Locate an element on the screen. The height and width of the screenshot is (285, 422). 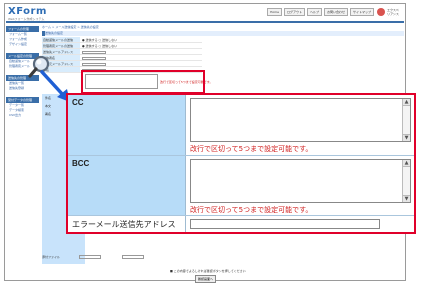
cc-label: CC is located at coordinates (78, 102).